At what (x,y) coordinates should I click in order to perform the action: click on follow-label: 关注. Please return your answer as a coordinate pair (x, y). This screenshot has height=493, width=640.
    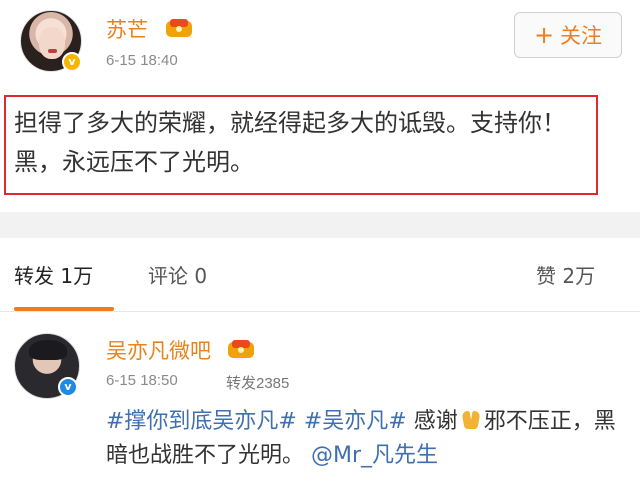
    Looking at the image, I should click on (581, 36).